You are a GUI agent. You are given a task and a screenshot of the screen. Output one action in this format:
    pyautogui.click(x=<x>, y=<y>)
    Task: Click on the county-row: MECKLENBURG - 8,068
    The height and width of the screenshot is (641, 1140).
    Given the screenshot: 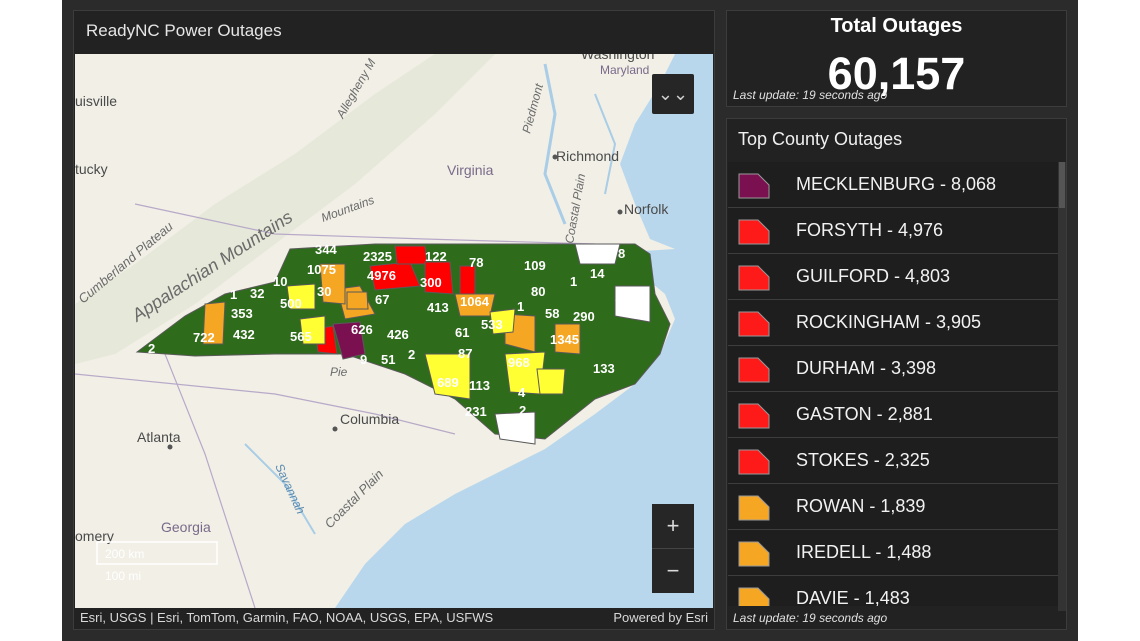 What is the action you would take?
    pyautogui.click(x=893, y=185)
    